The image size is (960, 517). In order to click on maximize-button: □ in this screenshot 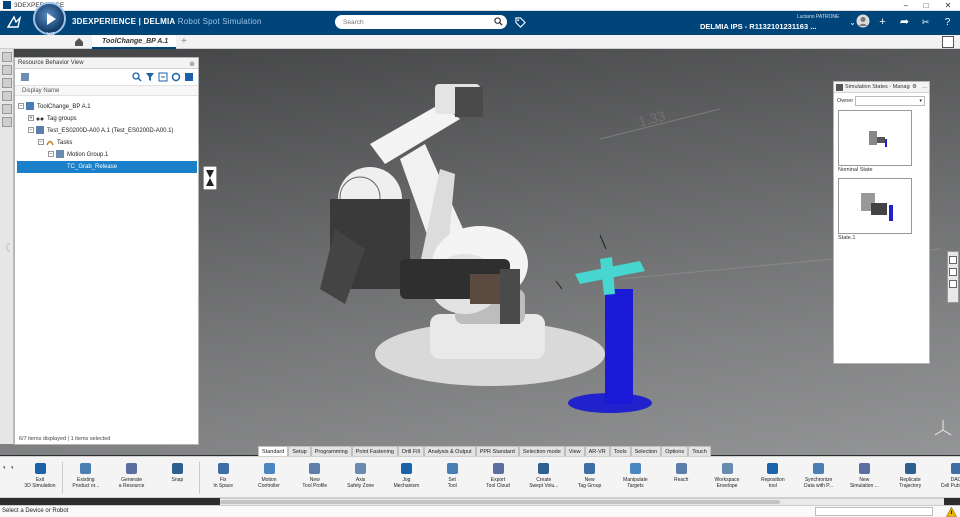, I will do `click(926, 5)`.